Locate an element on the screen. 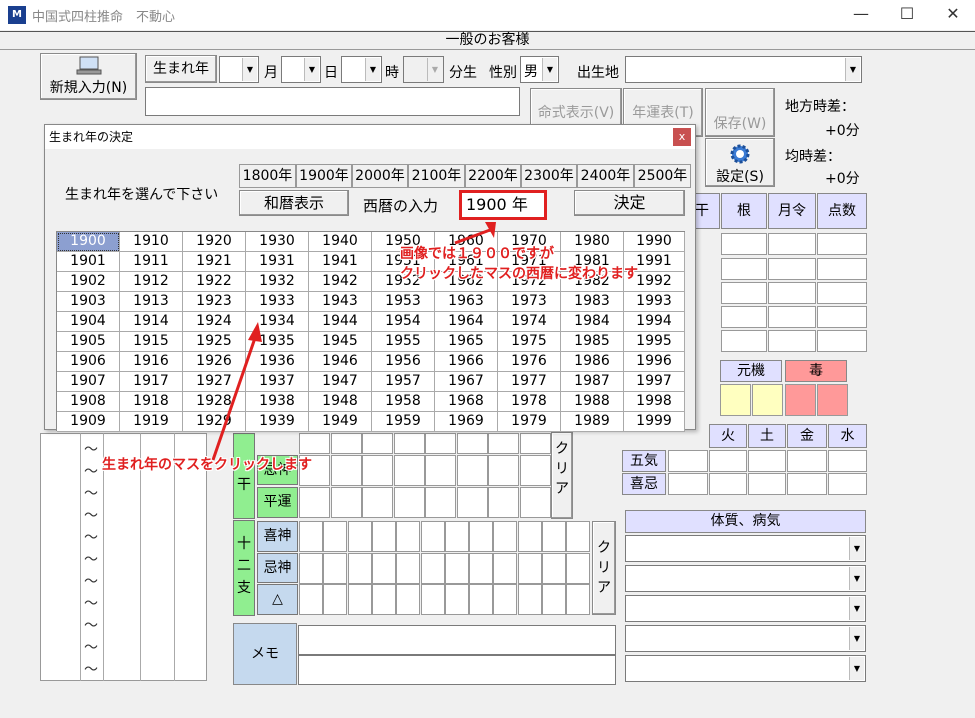  annotation-arrows is located at coordinates (353, 341).